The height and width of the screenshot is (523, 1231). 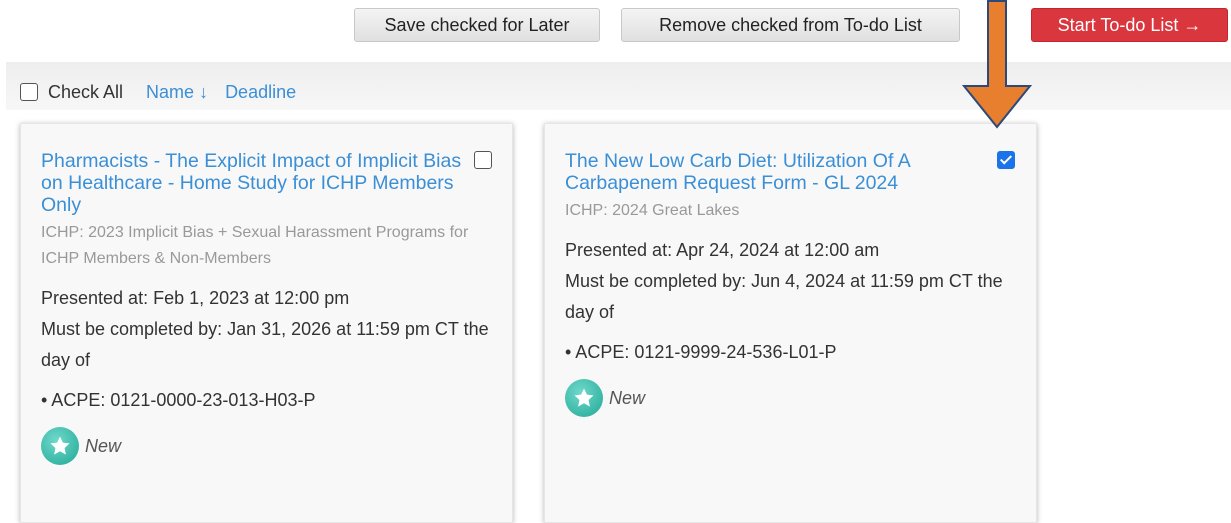 What do you see at coordinates (195, 298) in the screenshot?
I see `course-presented-date: Presented at: Feb 1, 2023 at 12:00 pm` at bounding box center [195, 298].